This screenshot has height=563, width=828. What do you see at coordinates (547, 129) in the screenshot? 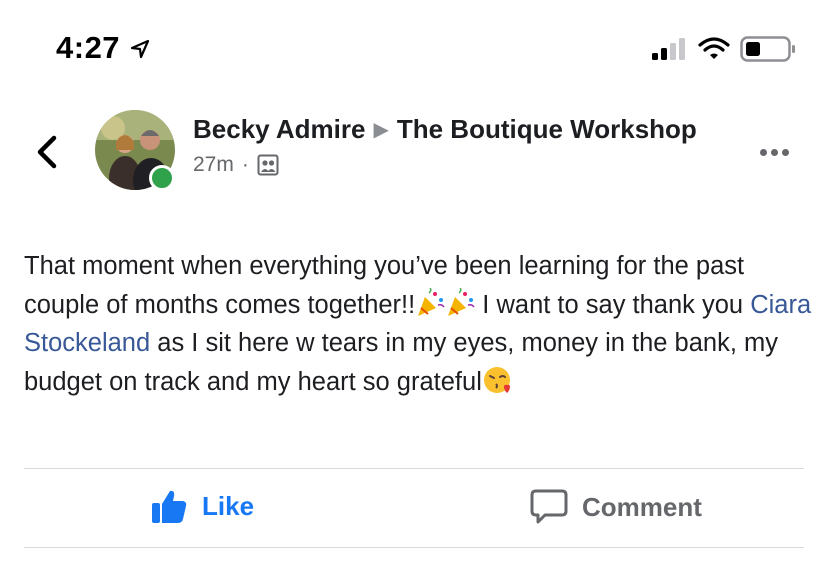
I see `group-name: The Boutique Workshop` at bounding box center [547, 129].